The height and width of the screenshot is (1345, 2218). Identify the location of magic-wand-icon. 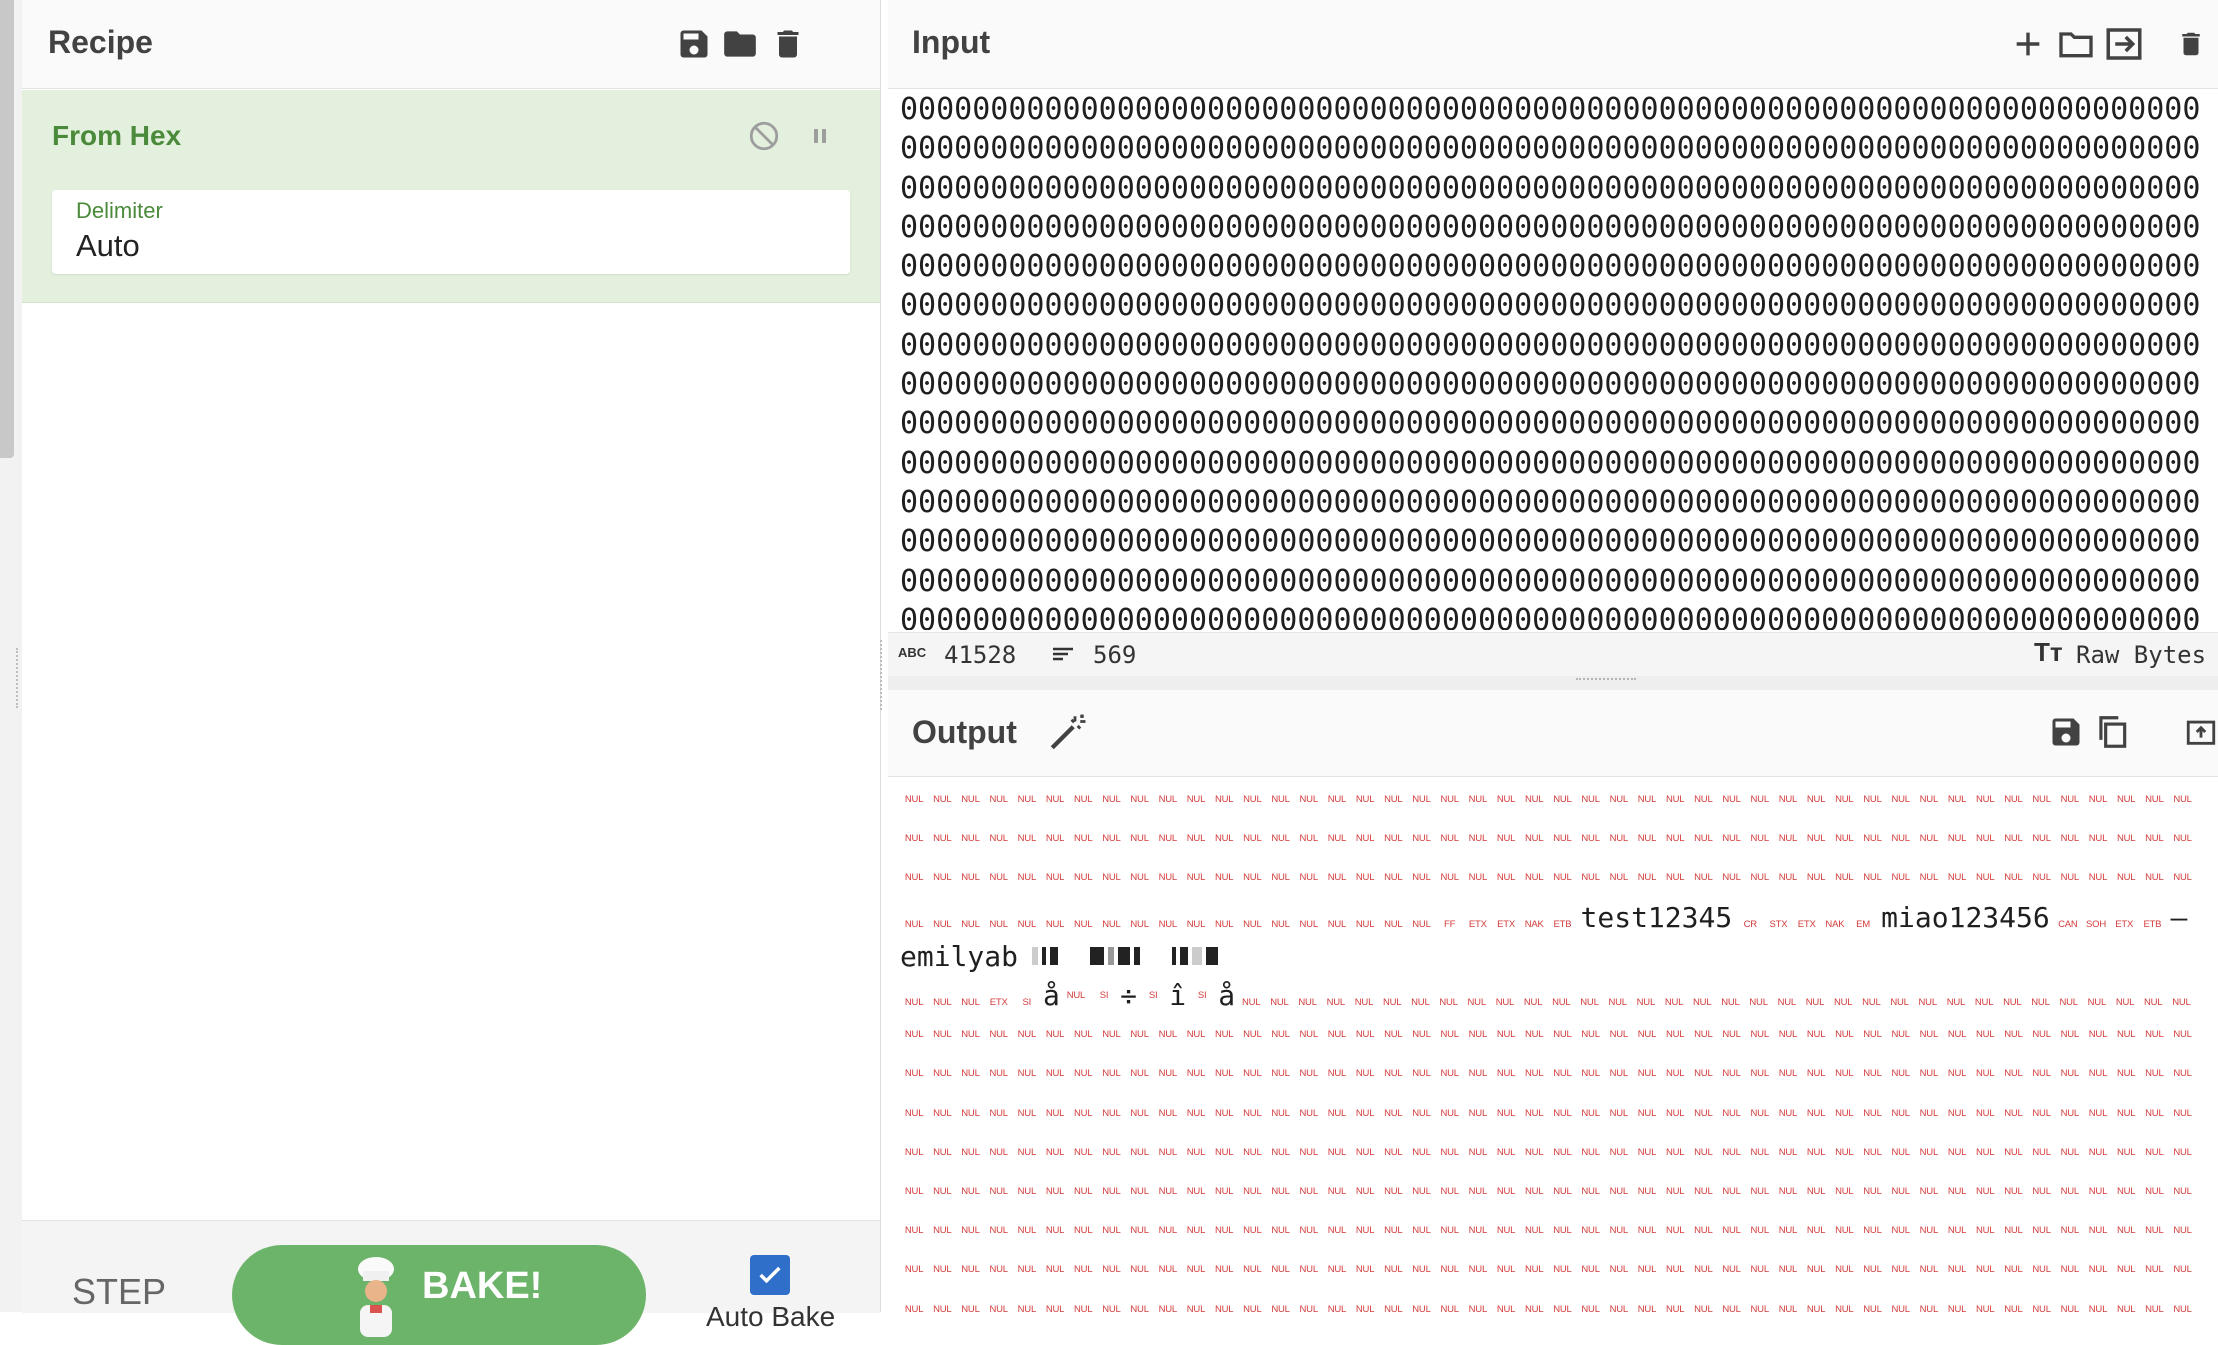
(1068, 732).